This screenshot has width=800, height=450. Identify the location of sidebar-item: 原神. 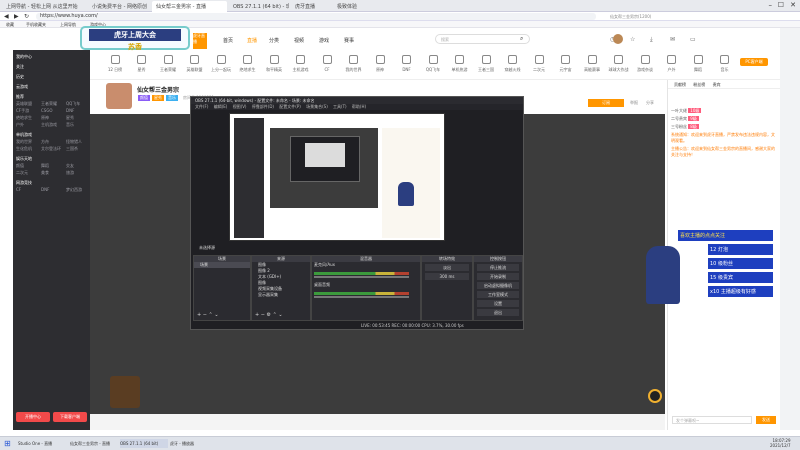
(50, 117).